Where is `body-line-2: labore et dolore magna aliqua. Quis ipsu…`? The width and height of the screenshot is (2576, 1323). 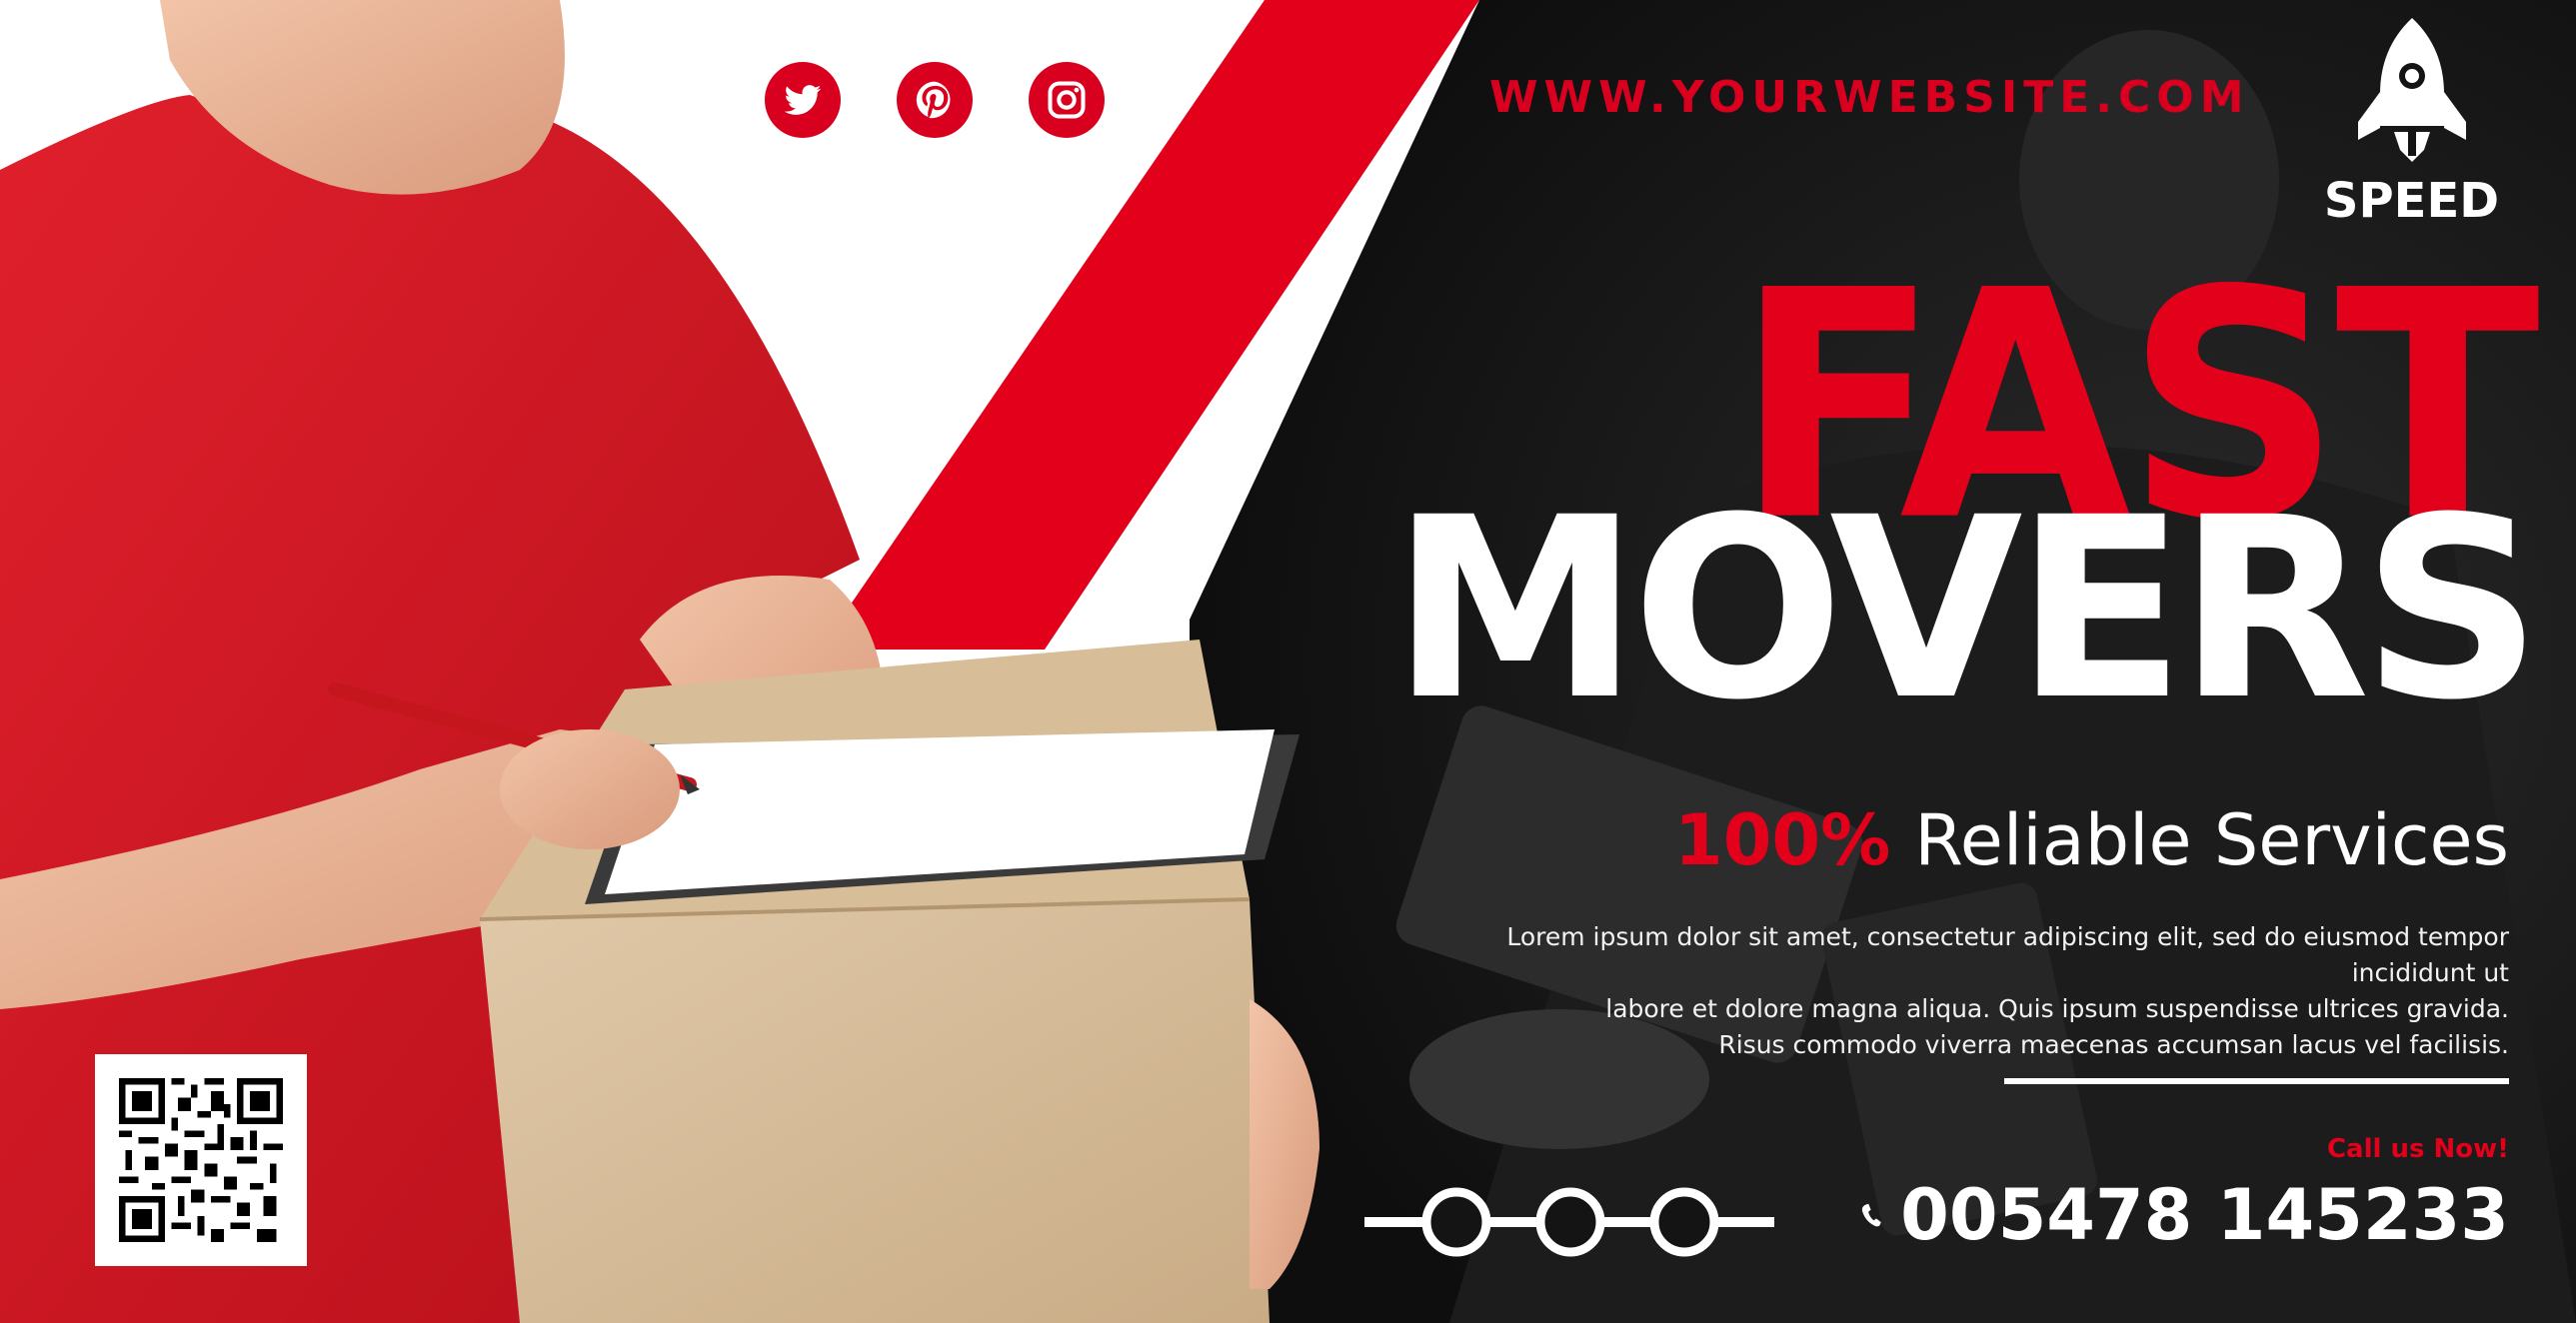
body-line-2: labore et dolore magna aliqua. Quis ipsu… is located at coordinates (2057, 1008).